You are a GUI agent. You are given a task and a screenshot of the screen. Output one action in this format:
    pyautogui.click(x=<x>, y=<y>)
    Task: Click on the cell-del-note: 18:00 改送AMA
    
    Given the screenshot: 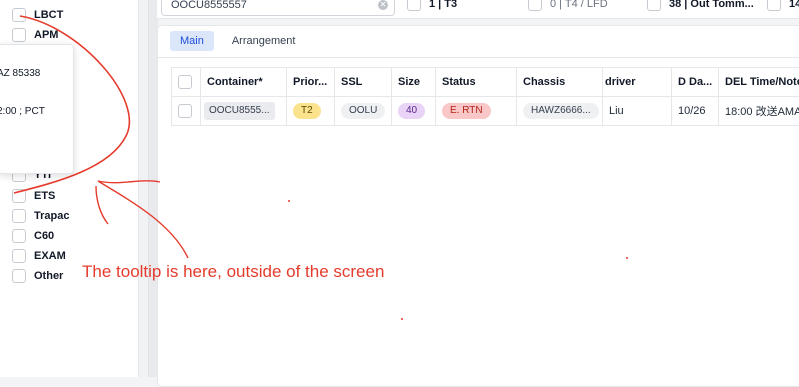 What is the action you would take?
    pyautogui.click(x=758, y=111)
    